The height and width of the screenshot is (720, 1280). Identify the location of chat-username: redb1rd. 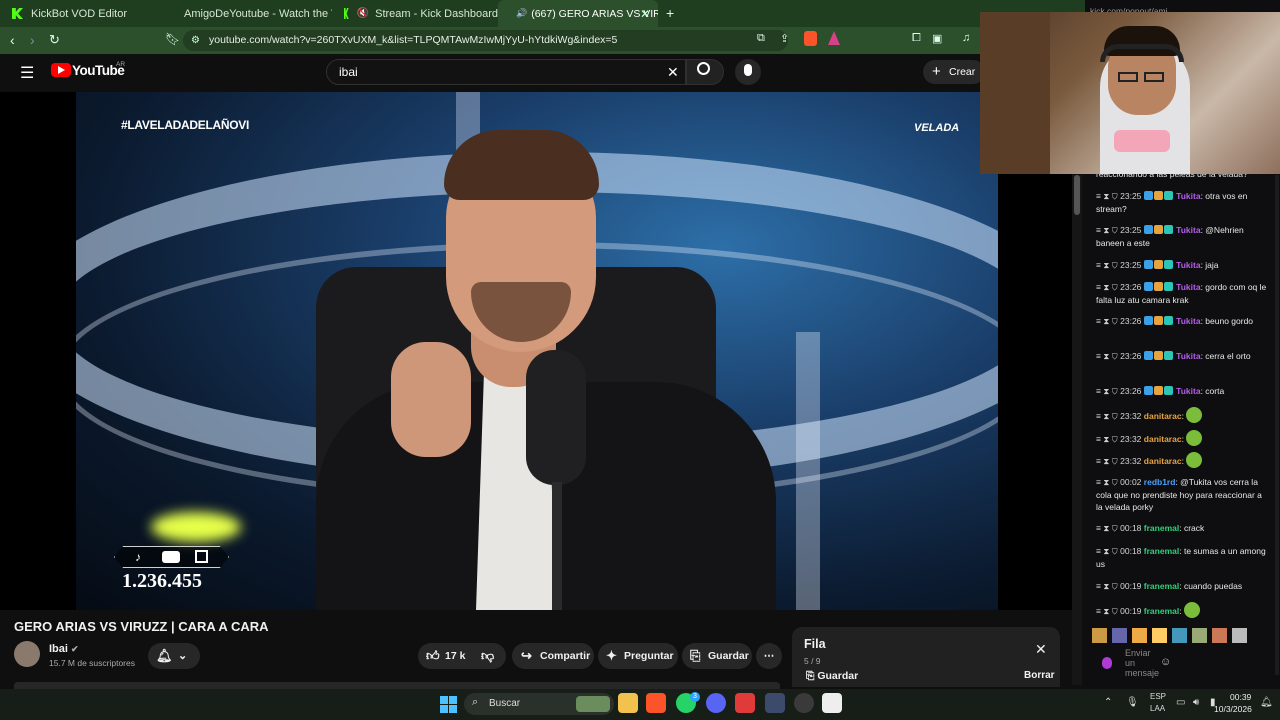
(1160, 482).